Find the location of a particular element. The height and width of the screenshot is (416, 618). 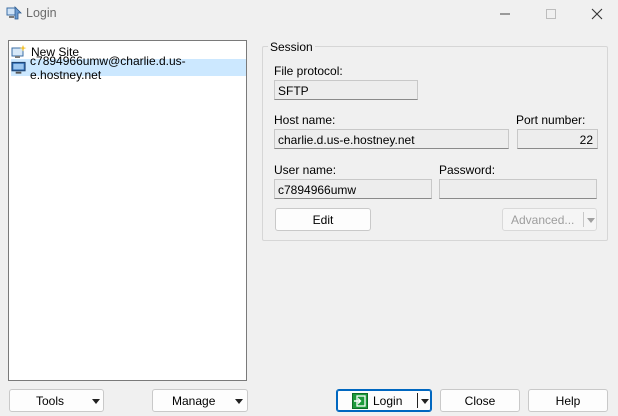

close-window-button is located at coordinates (596, 14).